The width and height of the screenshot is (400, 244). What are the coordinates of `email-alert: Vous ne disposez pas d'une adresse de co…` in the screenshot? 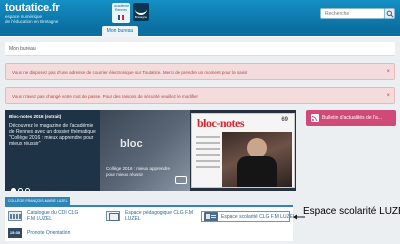 It's located at (200, 71).